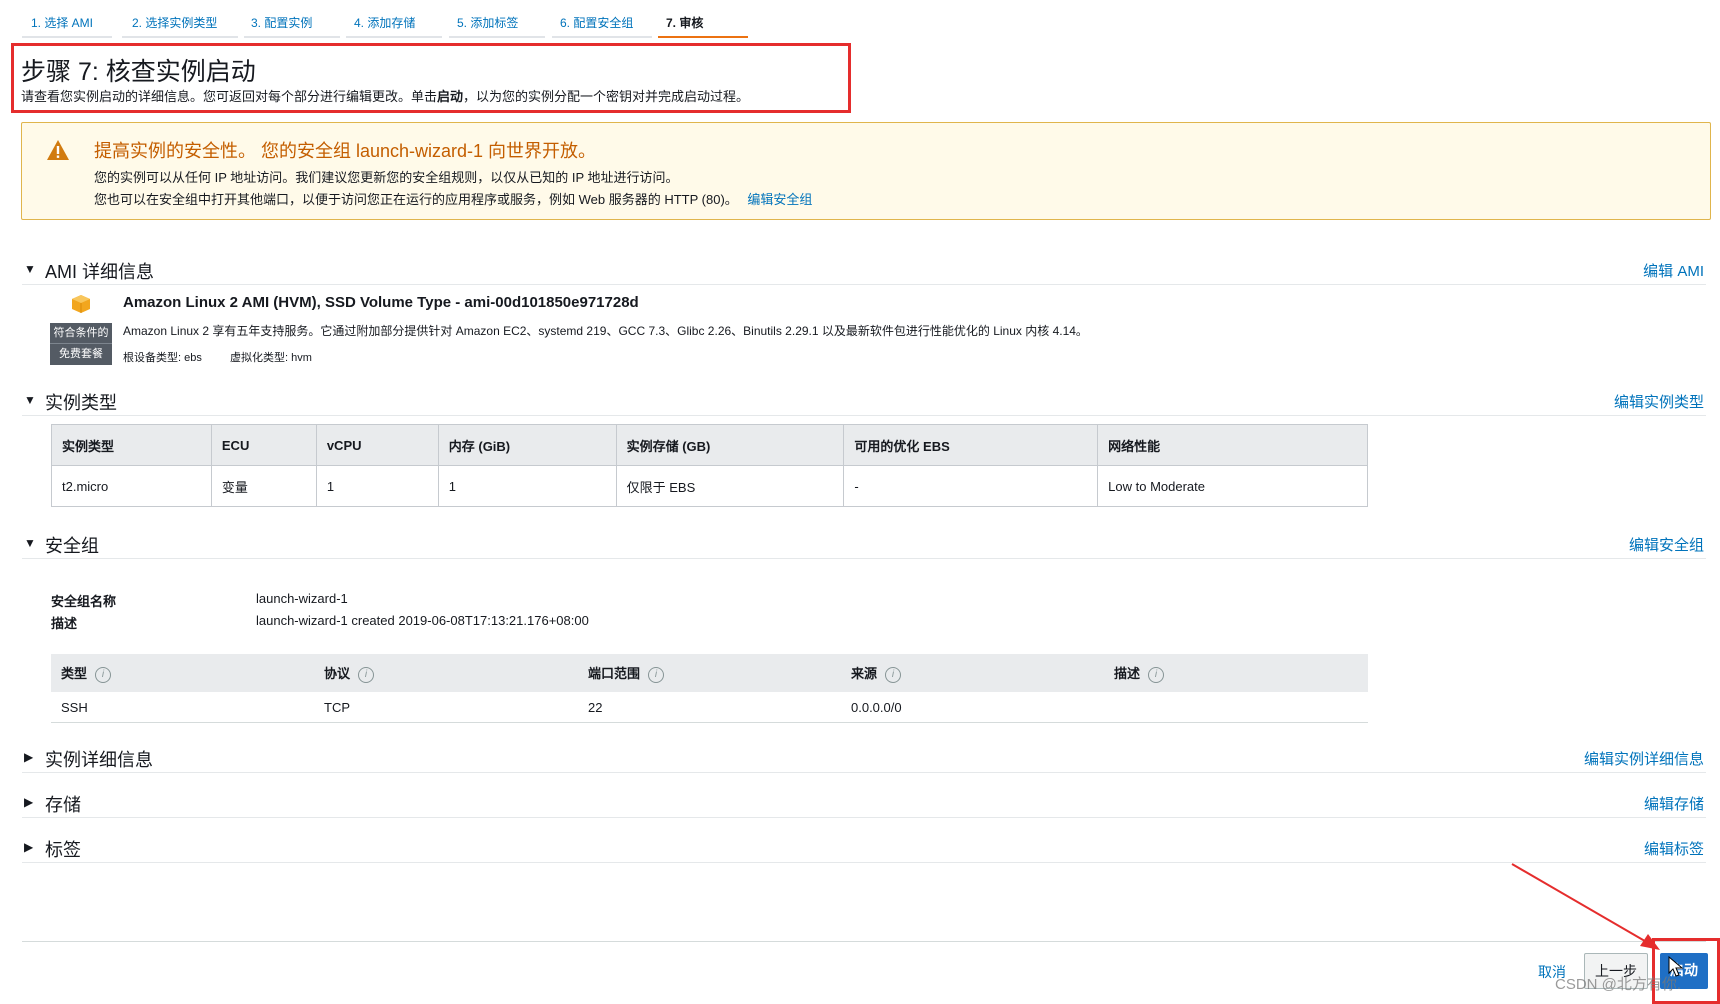 This screenshot has width=1720, height=1004. Describe the element at coordinates (864, 941) in the screenshot. I see `footer-divider` at that location.